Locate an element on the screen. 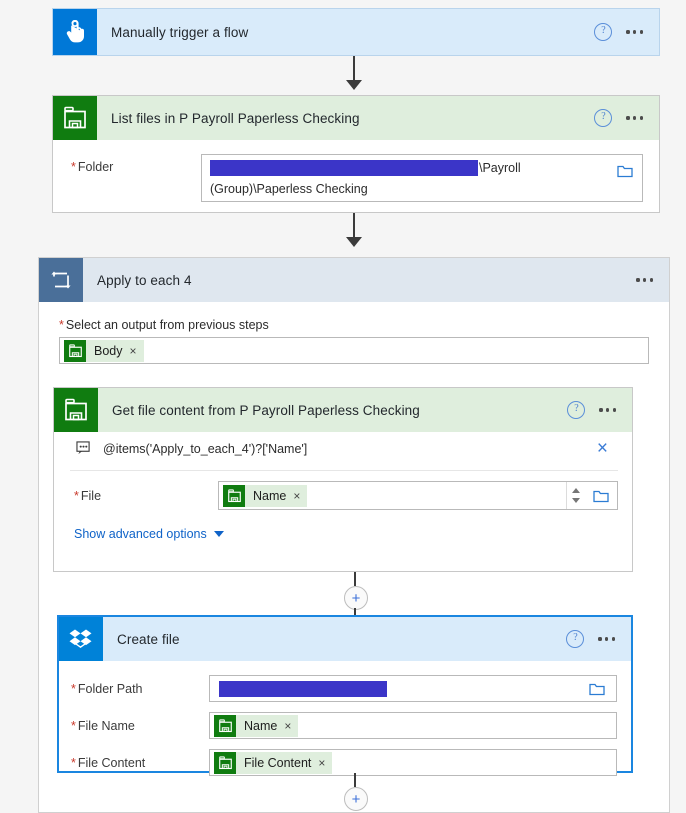 The width and height of the screenshot is (686, 813). expression-icon is located at coordinates (83, 449).